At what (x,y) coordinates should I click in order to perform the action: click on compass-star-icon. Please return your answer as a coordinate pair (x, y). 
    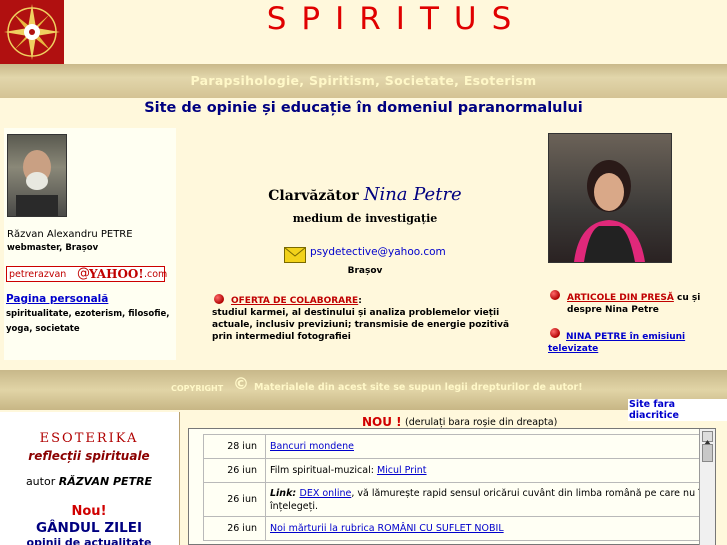
    Looking at the image, I should click on (32, 32).